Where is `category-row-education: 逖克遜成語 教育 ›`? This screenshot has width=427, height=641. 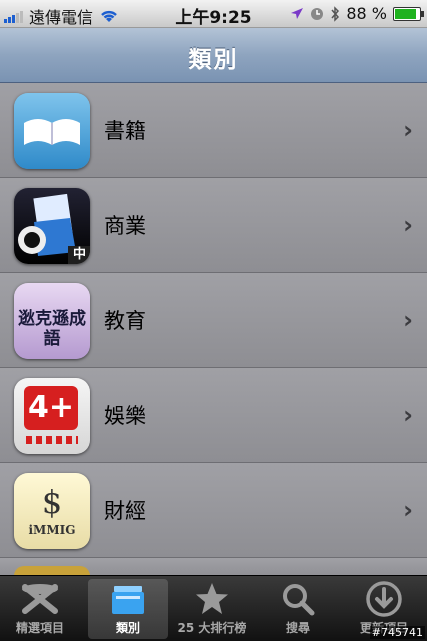 category-row-education: 逖克遜成語 教育 › is located at coordinates (213, 320).